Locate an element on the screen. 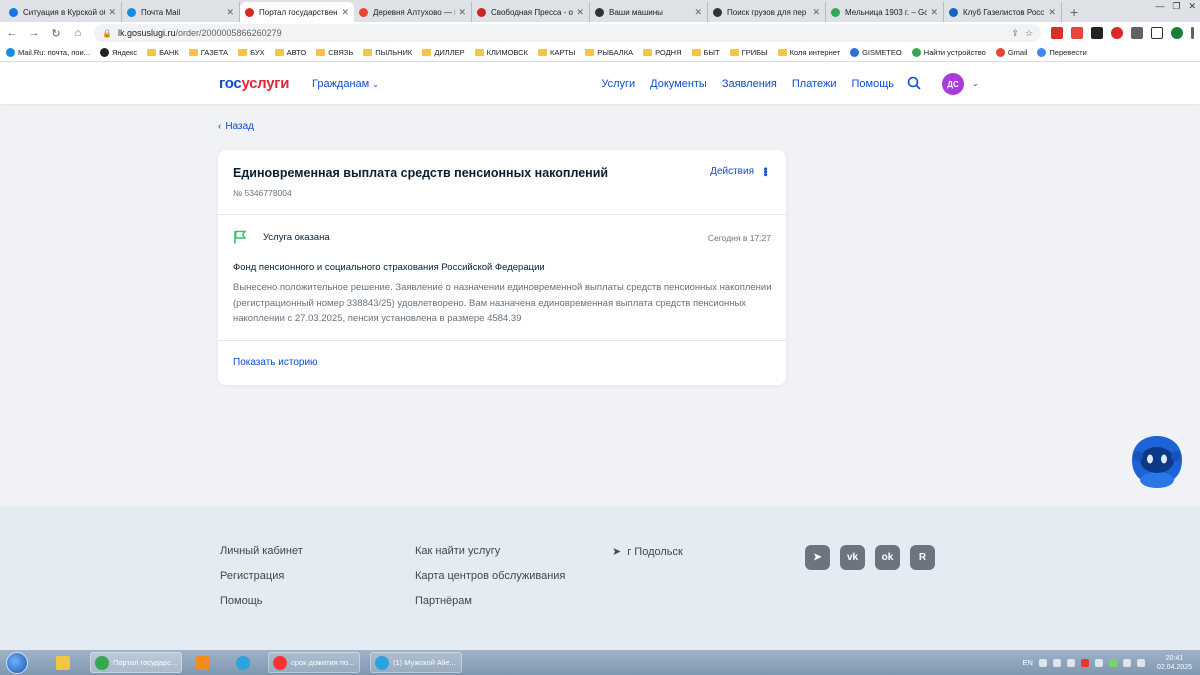 The image size is (1200, 675). bookmark-item: ПЫЛЬНИК is located at coordinates (387, 52).